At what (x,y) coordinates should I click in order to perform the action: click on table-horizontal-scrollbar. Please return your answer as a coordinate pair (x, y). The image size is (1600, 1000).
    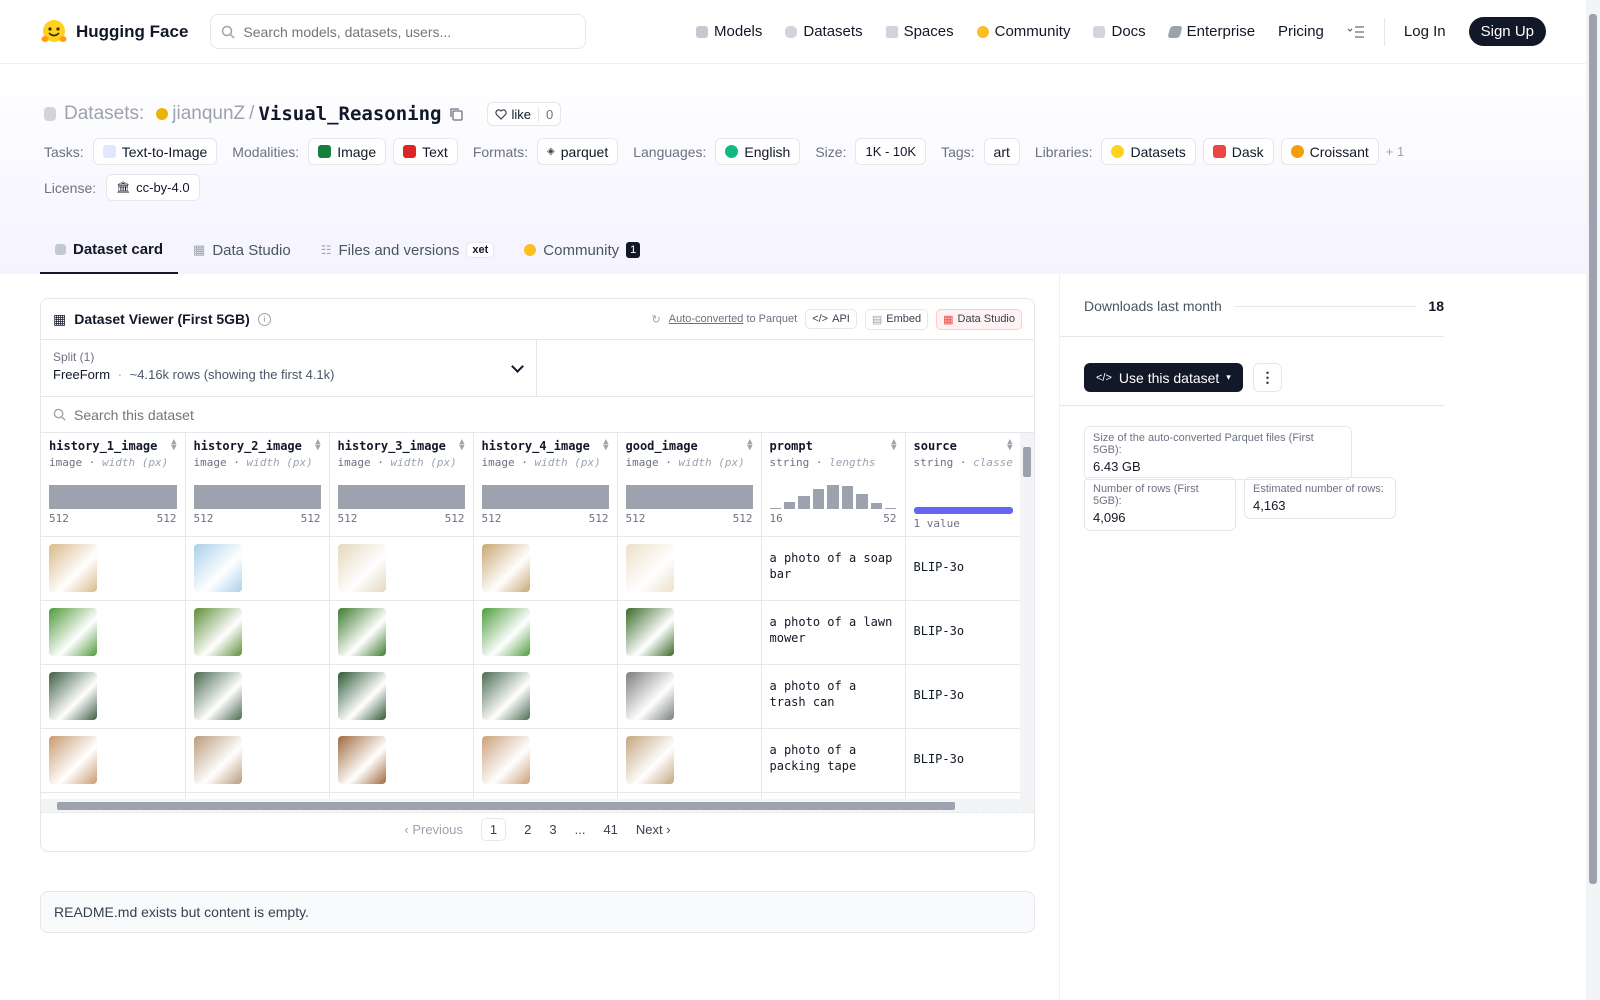
    Looking at the image, I should click on (537, 806).